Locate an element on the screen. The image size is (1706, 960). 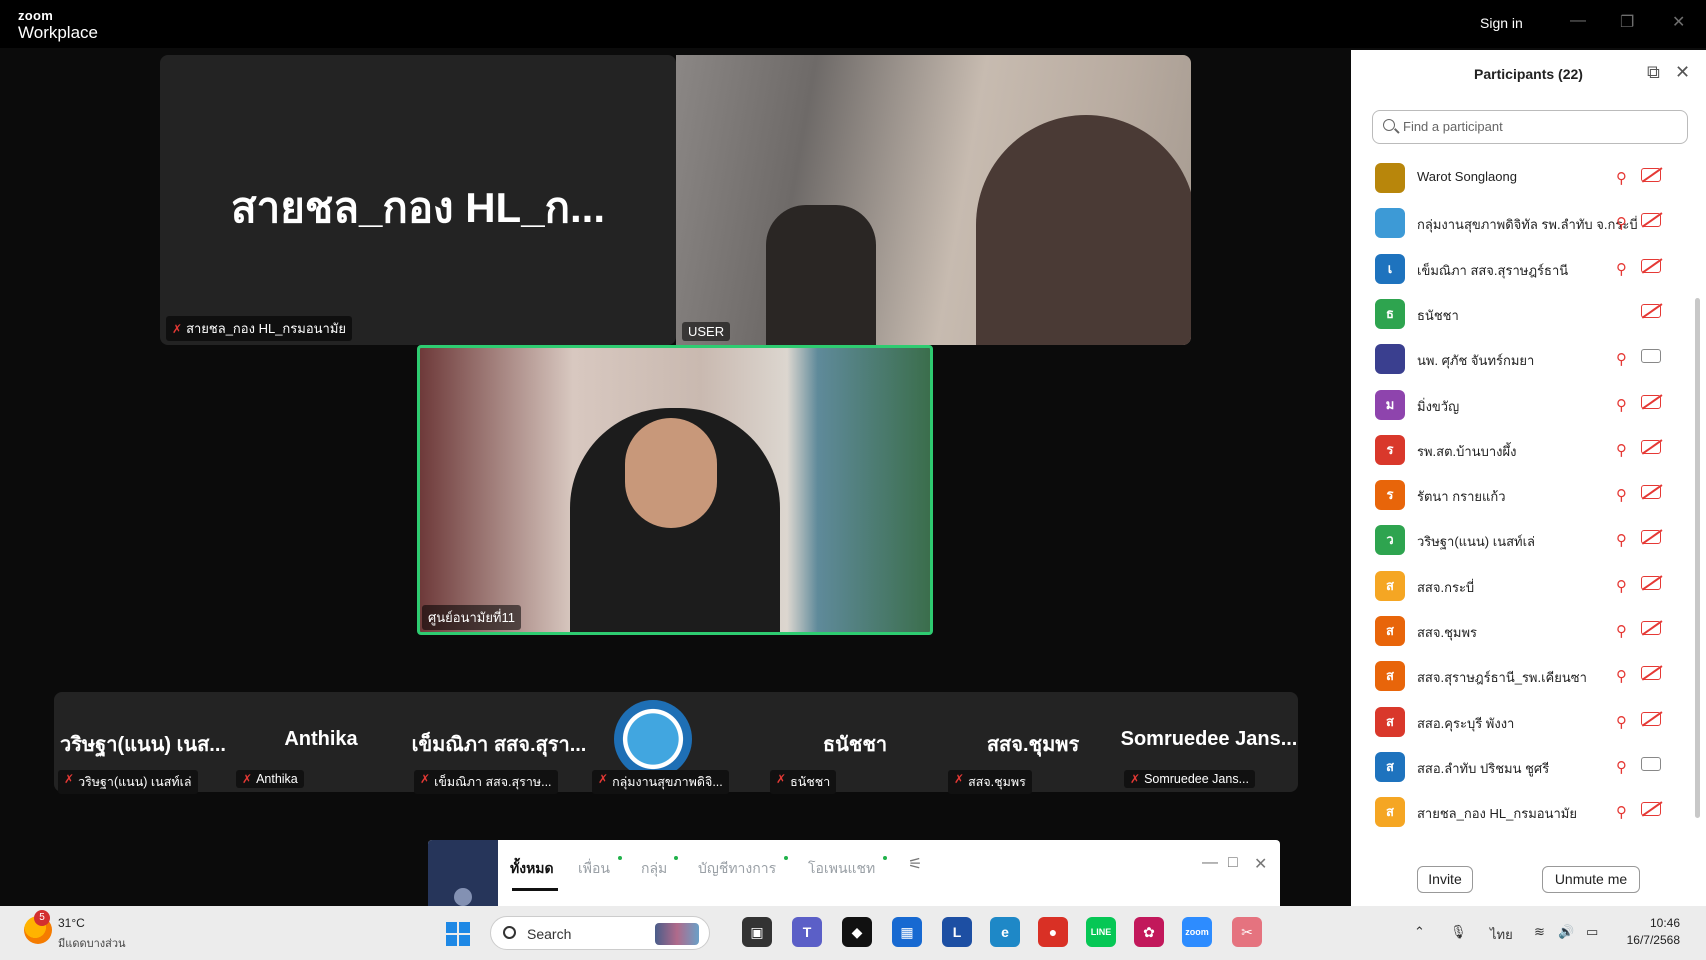
pop-out-icon: ⧉ is located at coordinates (1653, 72).